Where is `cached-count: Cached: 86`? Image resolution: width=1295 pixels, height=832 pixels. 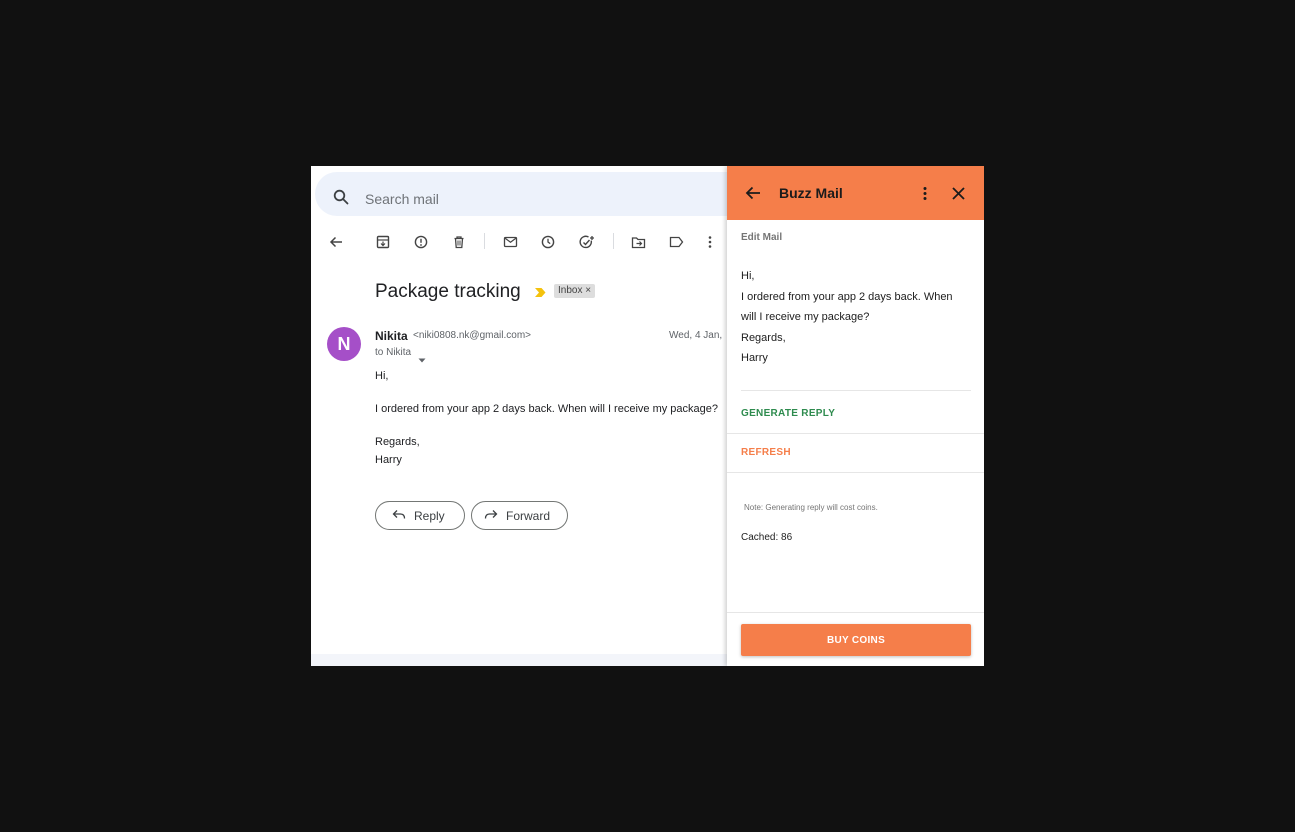 cached-count: Cached: 86 is located at coordinates (767, 537).